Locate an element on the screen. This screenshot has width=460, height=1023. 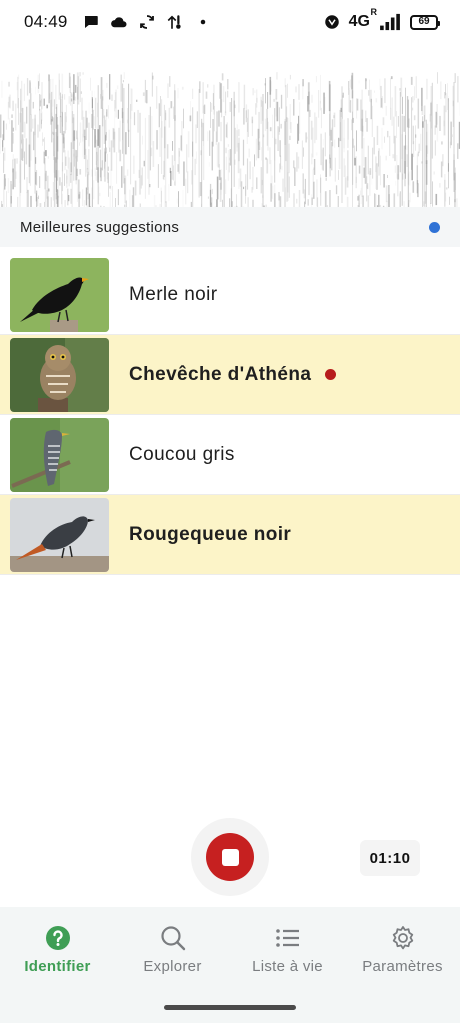
bird-thumbnail-cheveche-dathena is located at coordinates (59, 374).